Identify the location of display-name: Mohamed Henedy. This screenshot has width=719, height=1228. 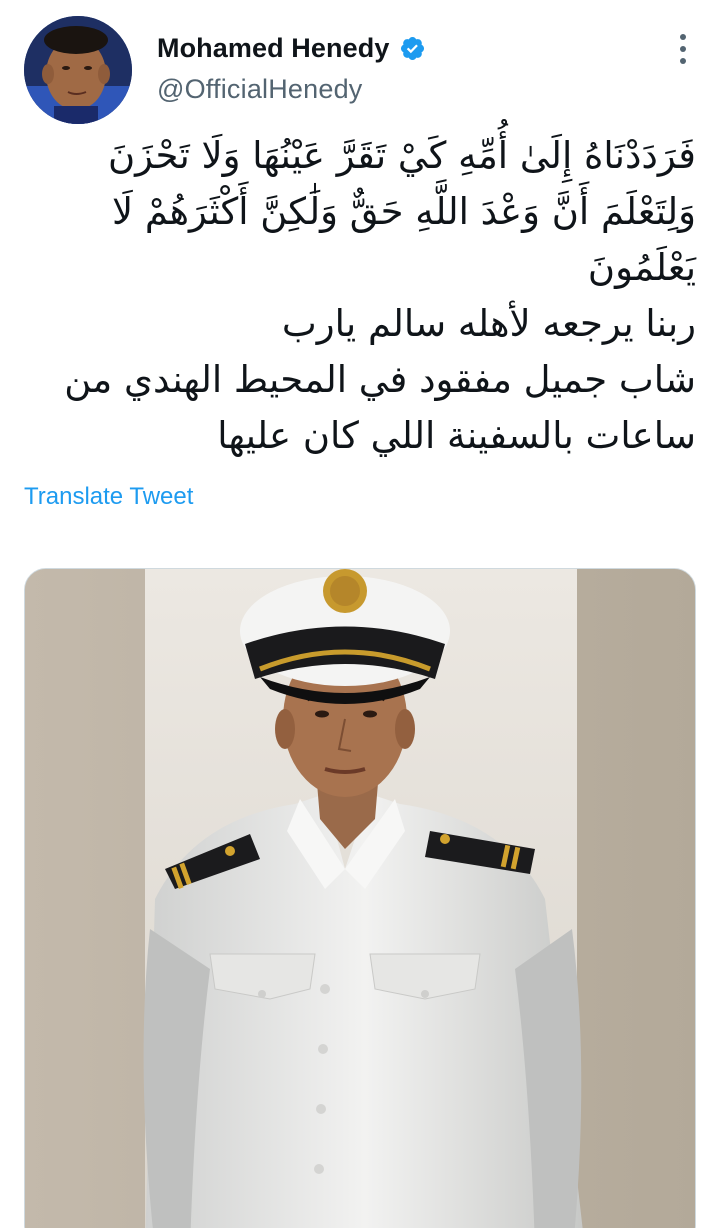
(273, 48).